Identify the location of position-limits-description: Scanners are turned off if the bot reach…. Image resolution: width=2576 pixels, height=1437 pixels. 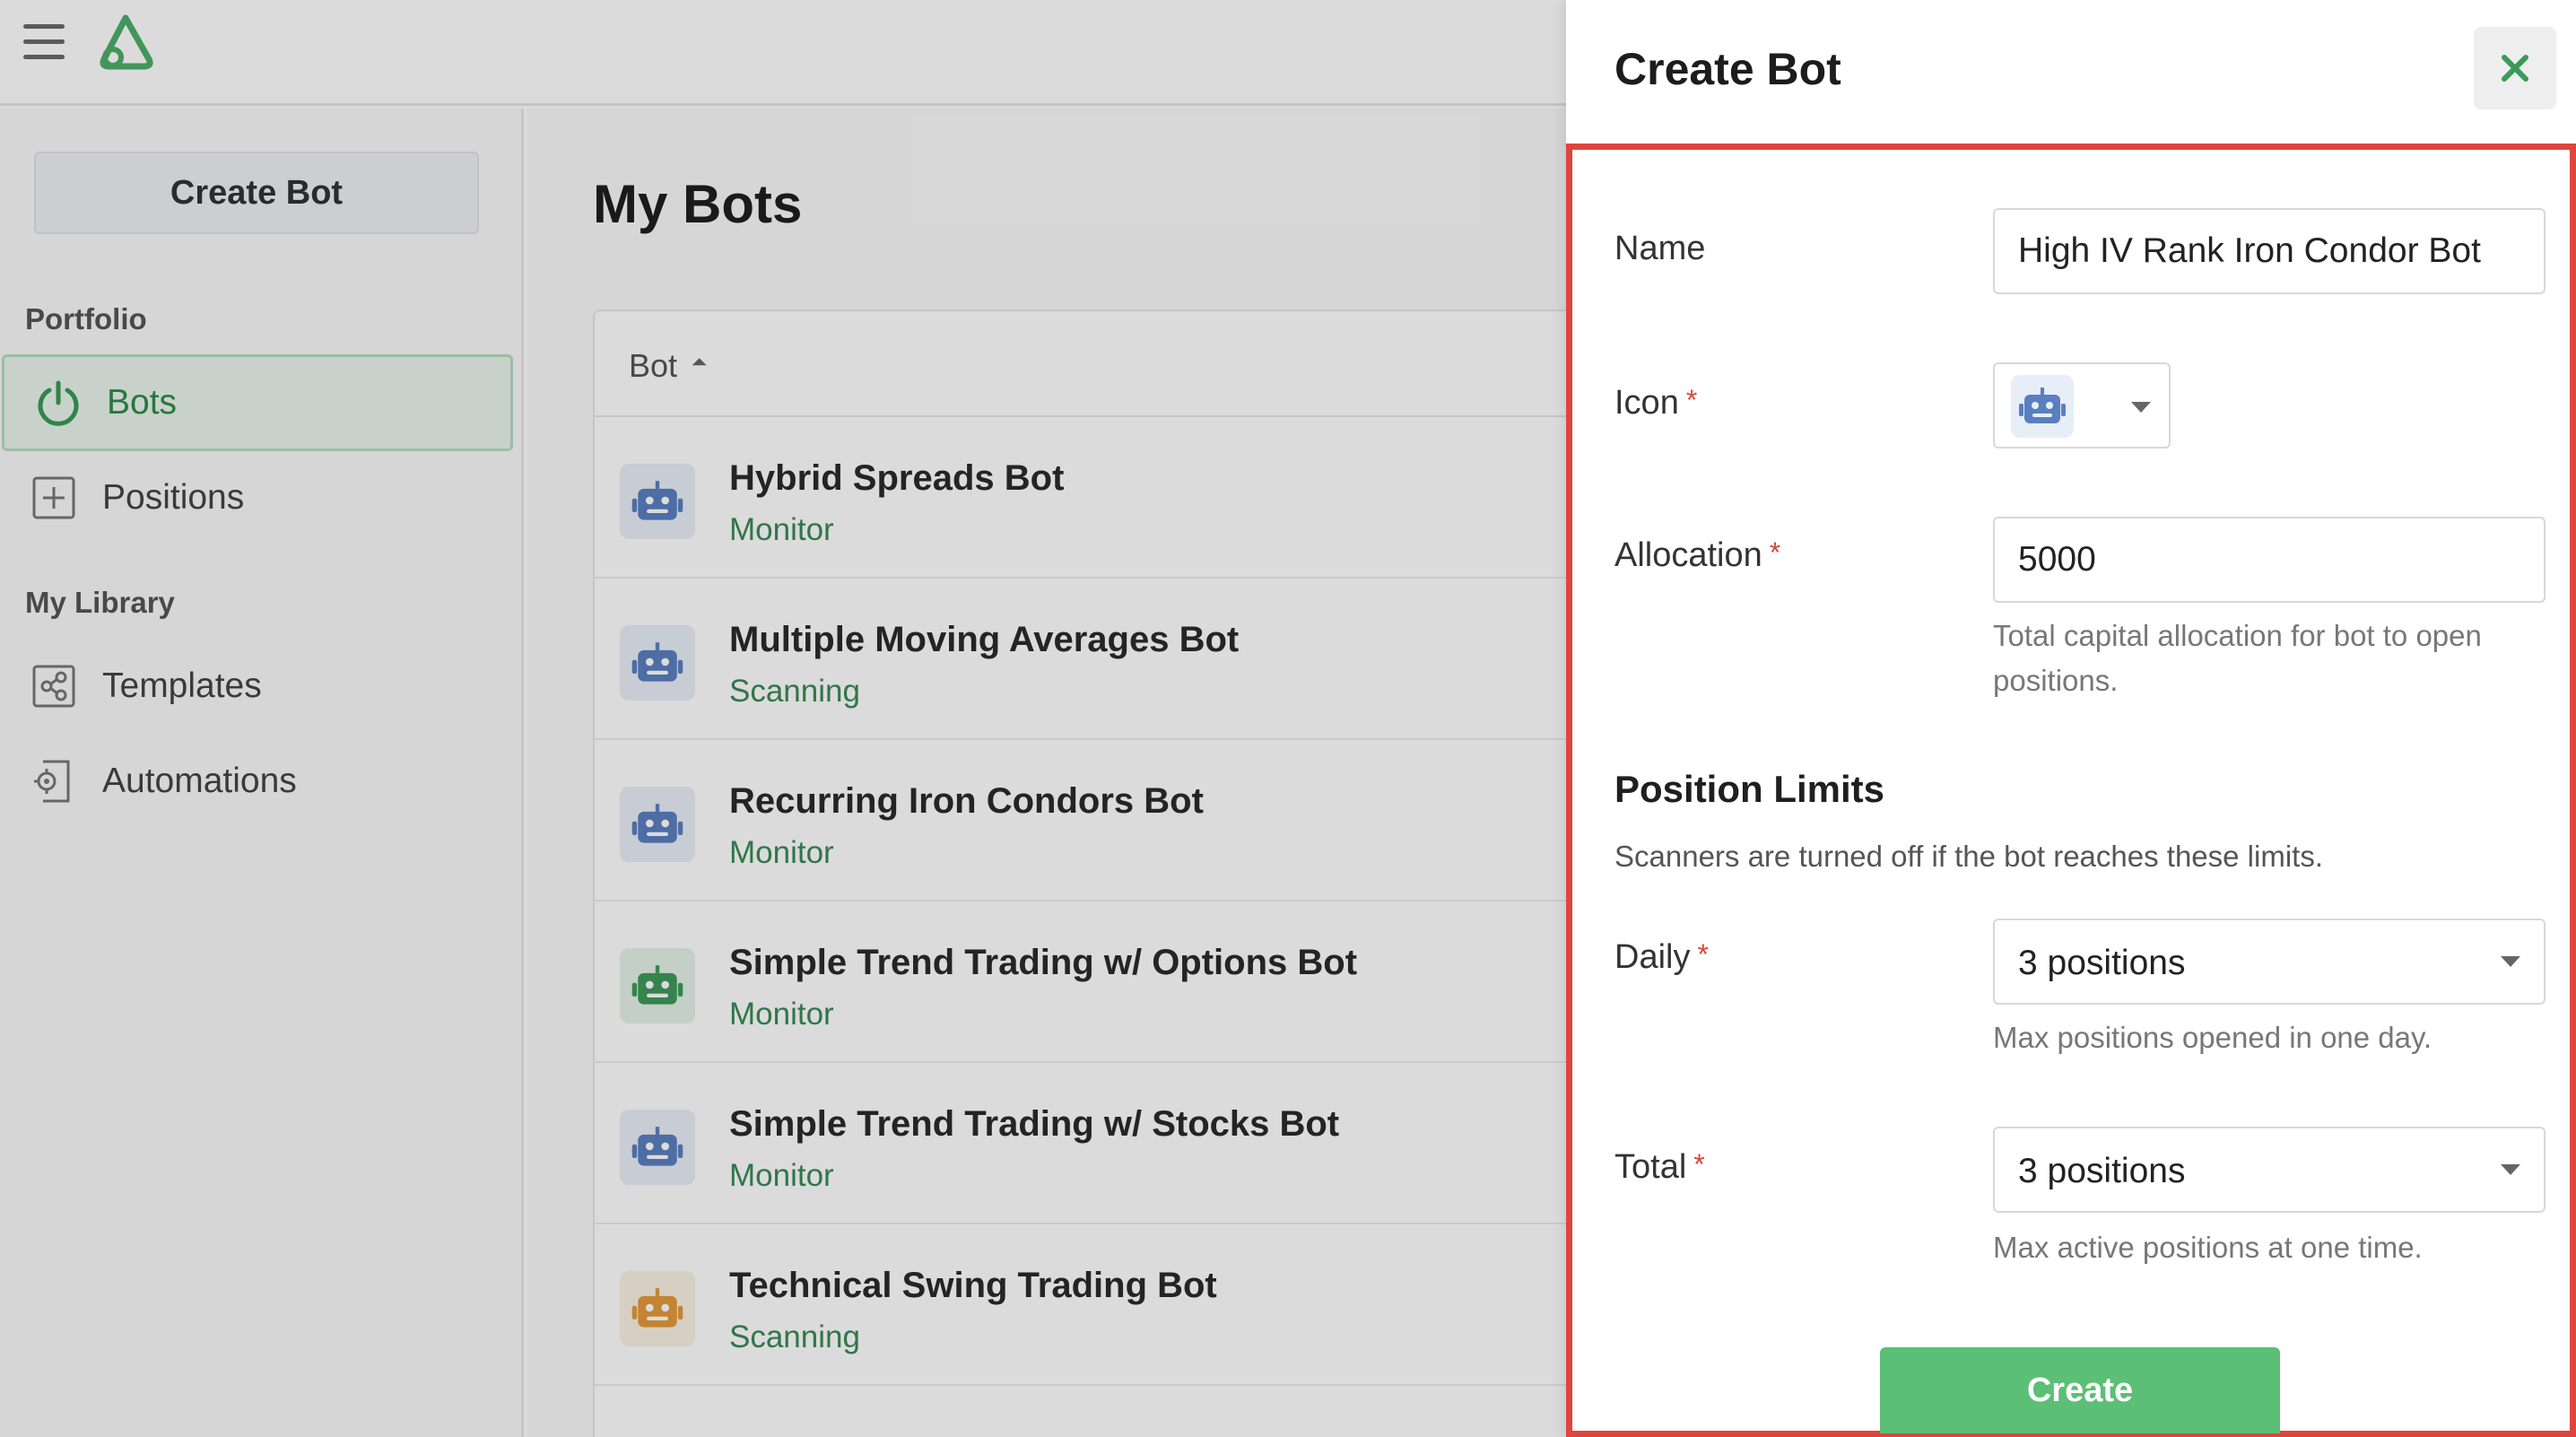
(1968, 856).